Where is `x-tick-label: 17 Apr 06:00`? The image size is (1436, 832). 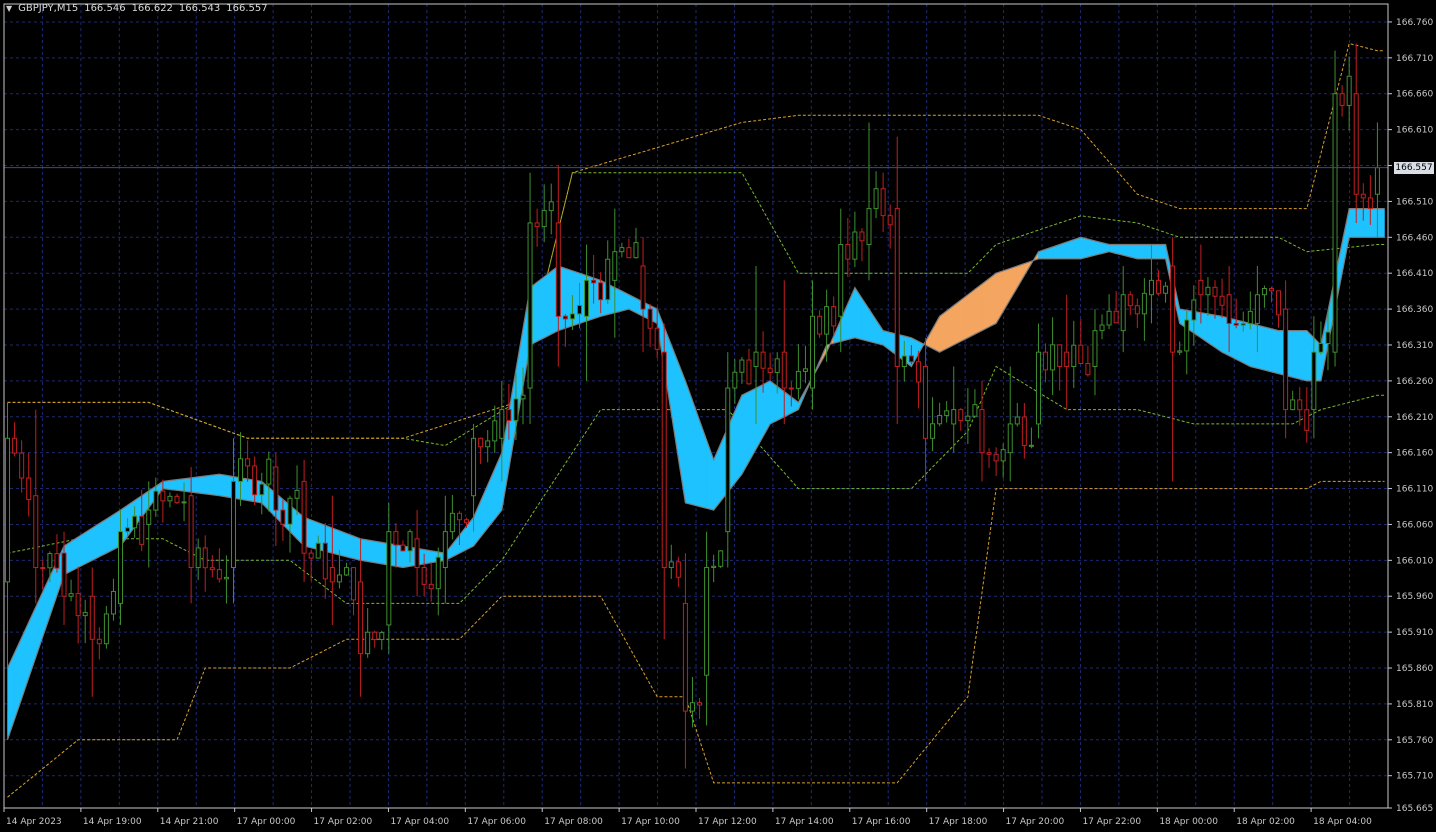 x-tick-label: 17 Apr 06:00 is located at coordinates (496, 822).